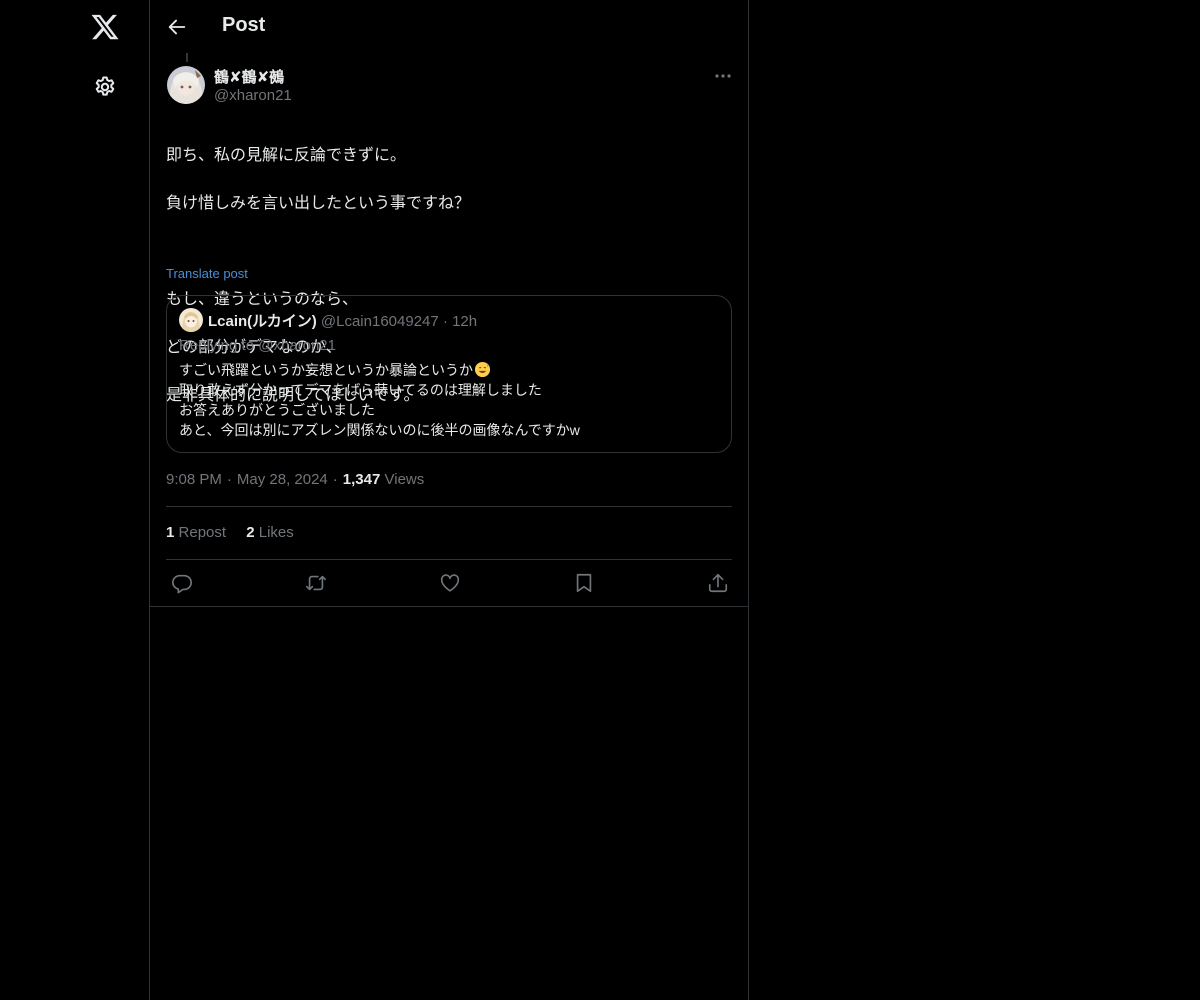 Image resolution: width=1200 pixels, height=1000 pixels. What do you see at coordinates (326, 370) in the screenshot?
I see `quote-text-line-content: すごい飛躍というか妄想というか暴論というか` at bounding box center [326, 370].